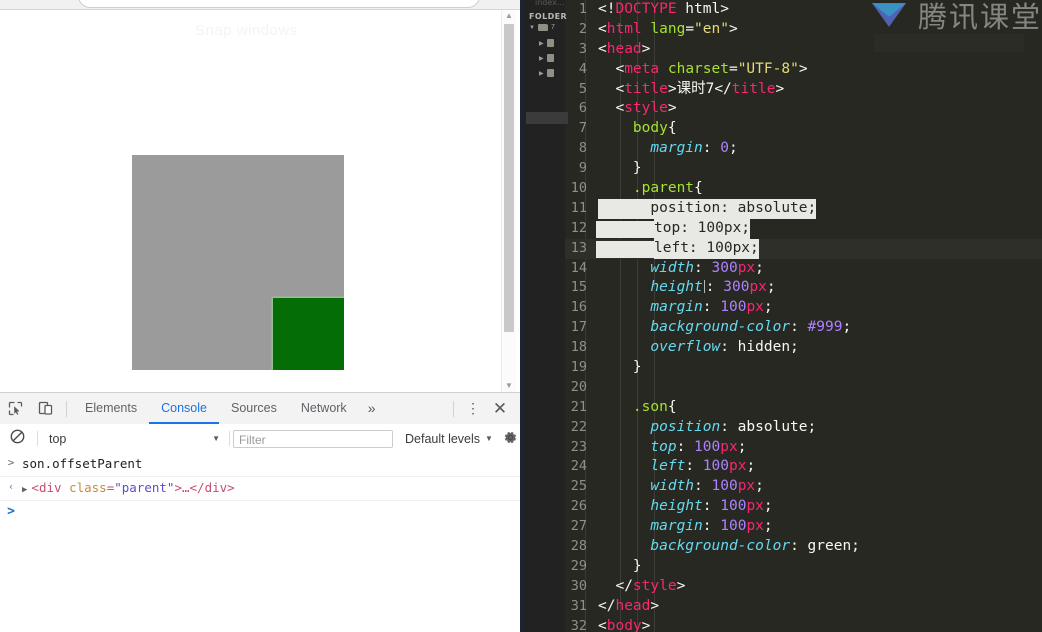 This screenshot has width=1042, height=632. What do you see at coordinates (707, 446) in the screenshot?
I see `code-token: 100` at bounding box center [707, 446].